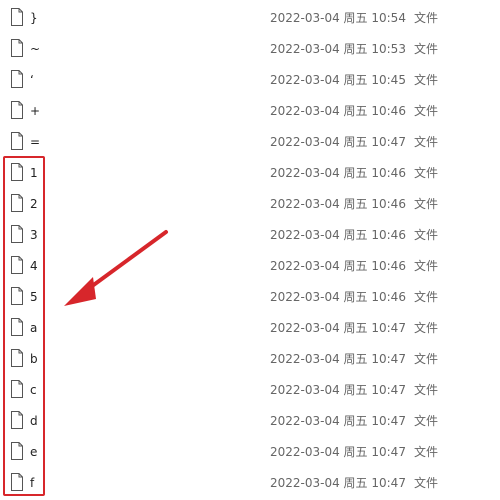 Image resolution: width=500 pixels, height=500 pixels. I want to click on file-row: 5 2022-03-04 周五 10:46 文件, so click(250, 296).